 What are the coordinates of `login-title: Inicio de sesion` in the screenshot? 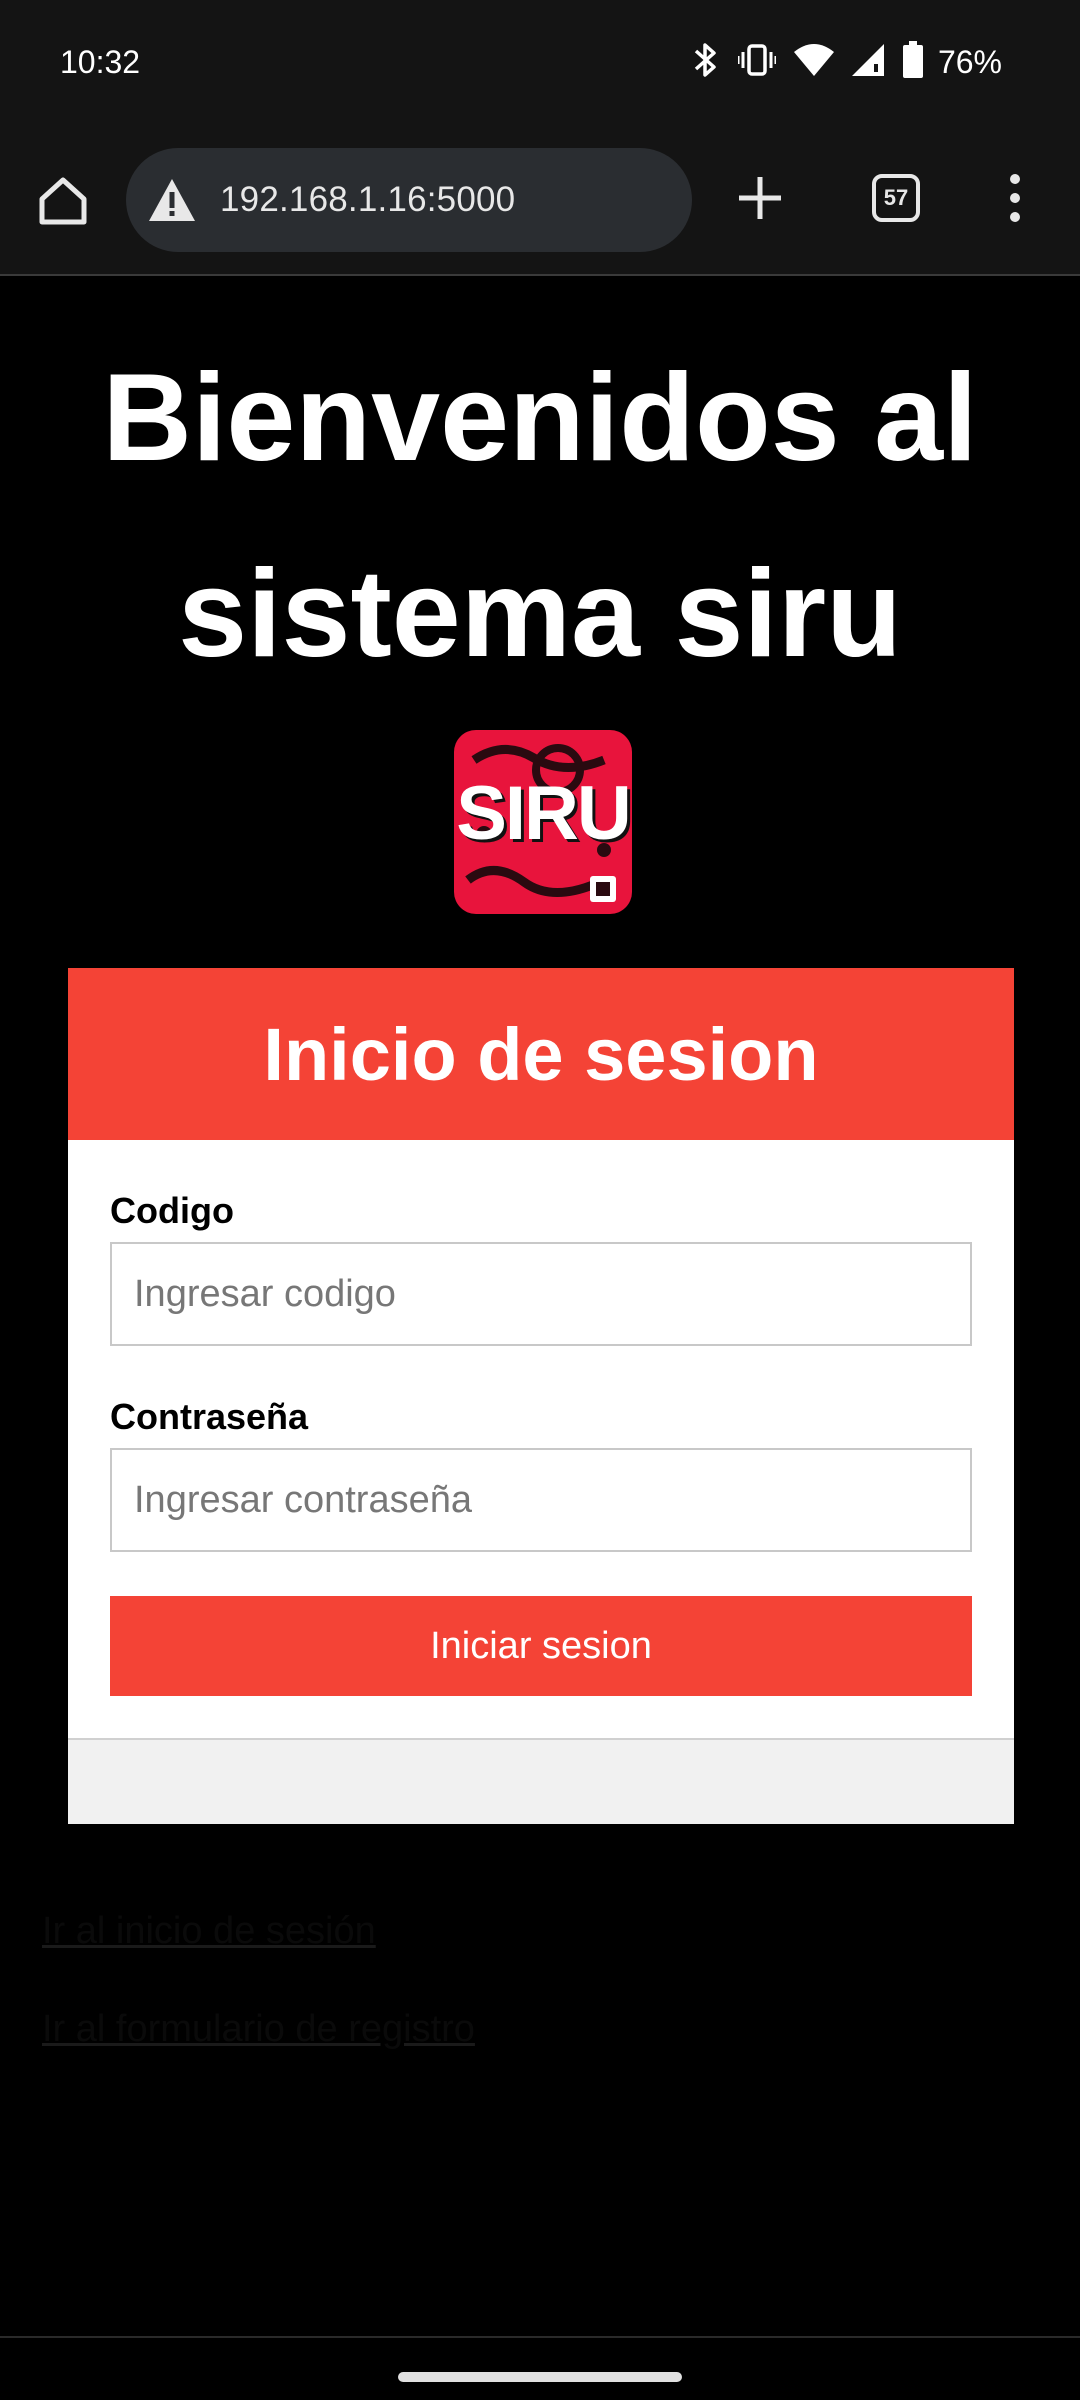 It's located at (541, 1054).